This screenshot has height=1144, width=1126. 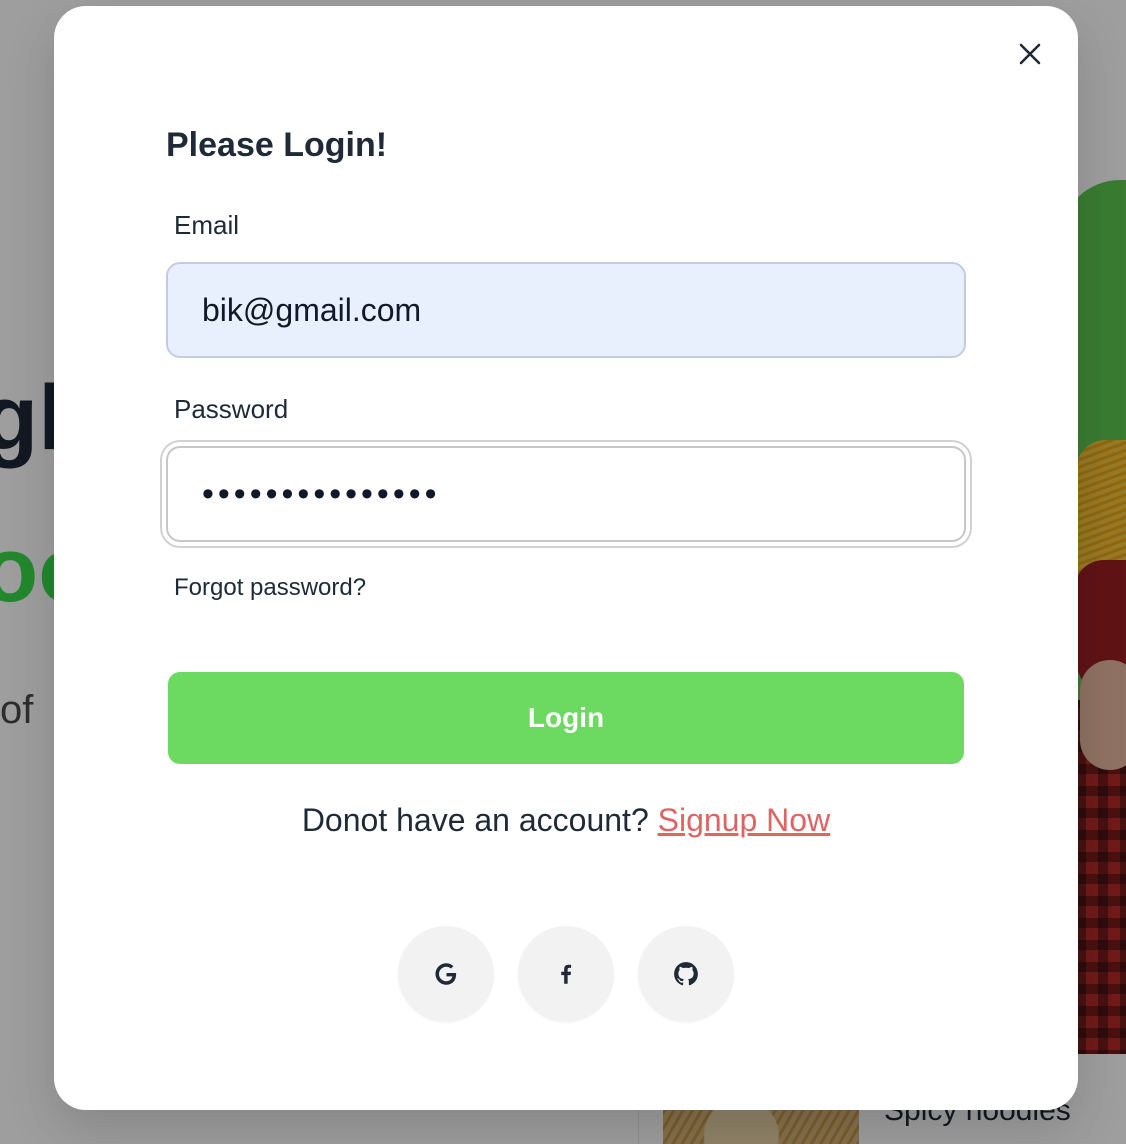 I want to click on signup-prompt: Donot have an account?, so click(x=479, y=820).